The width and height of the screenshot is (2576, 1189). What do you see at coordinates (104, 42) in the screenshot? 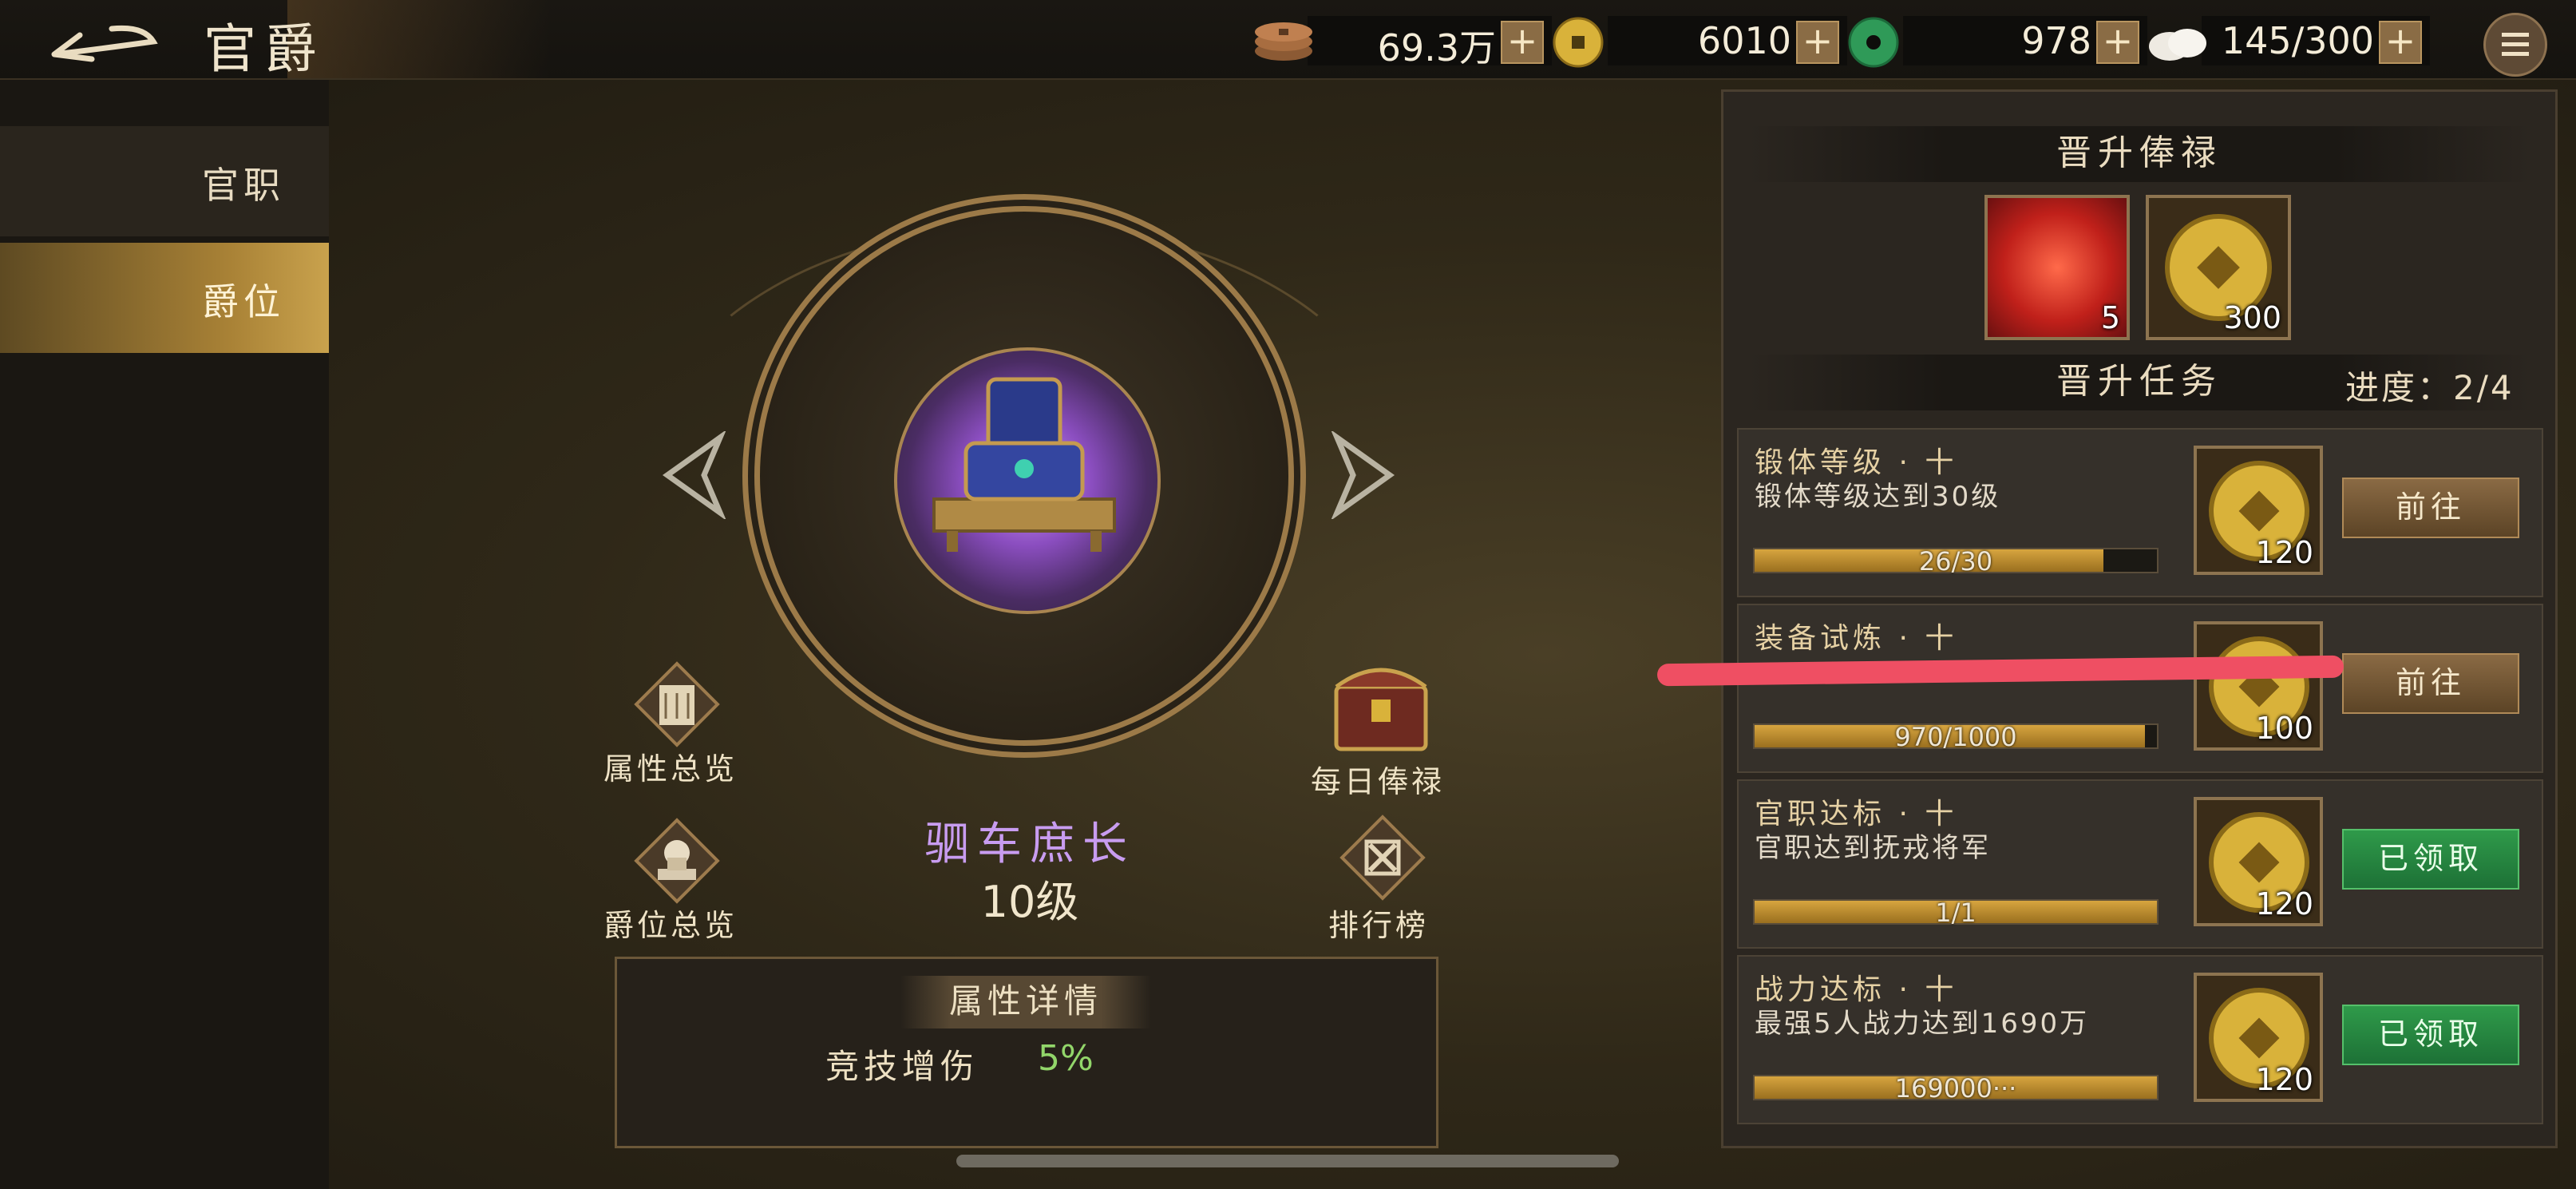
I see `back-arrow-icon` at bounding box center [104, 42].